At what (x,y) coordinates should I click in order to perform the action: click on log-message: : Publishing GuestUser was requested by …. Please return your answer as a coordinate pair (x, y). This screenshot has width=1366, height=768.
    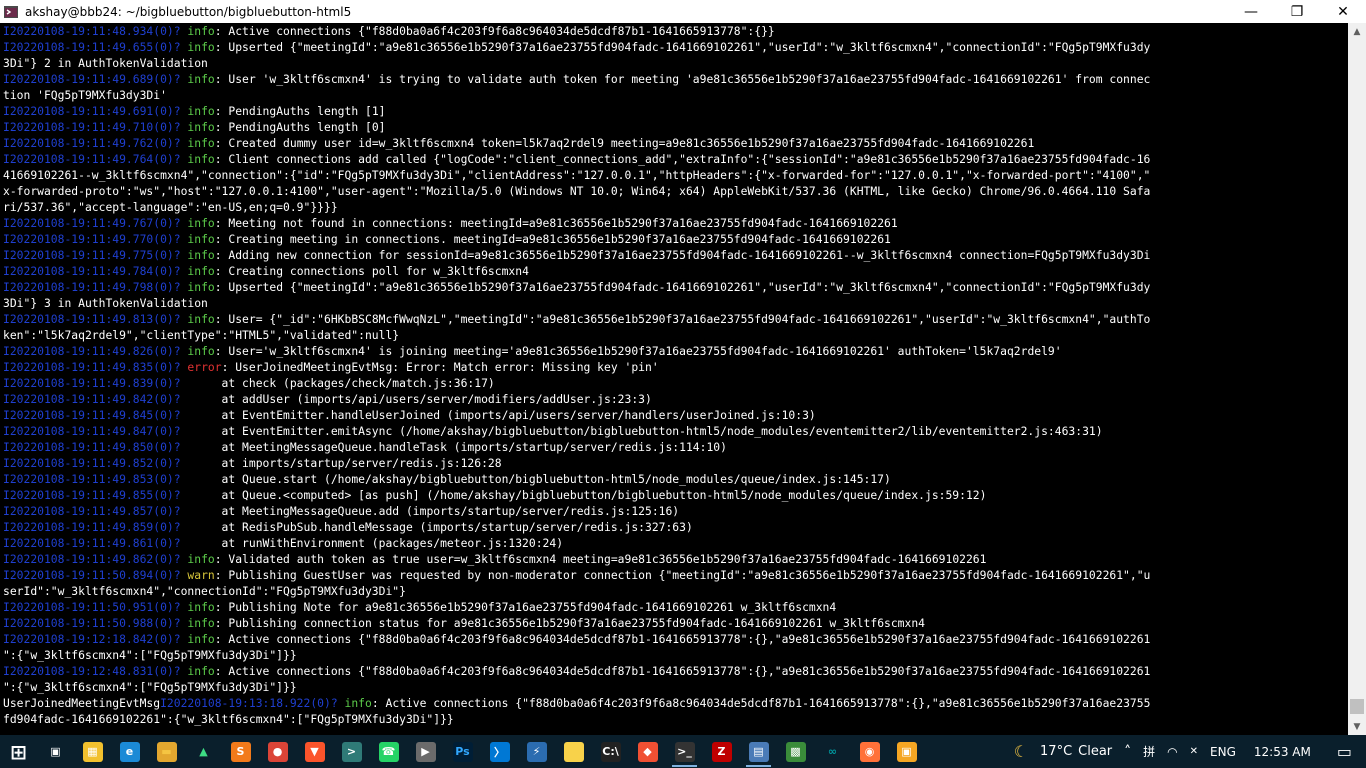
    Looking at the image, I should click on (682, 575).